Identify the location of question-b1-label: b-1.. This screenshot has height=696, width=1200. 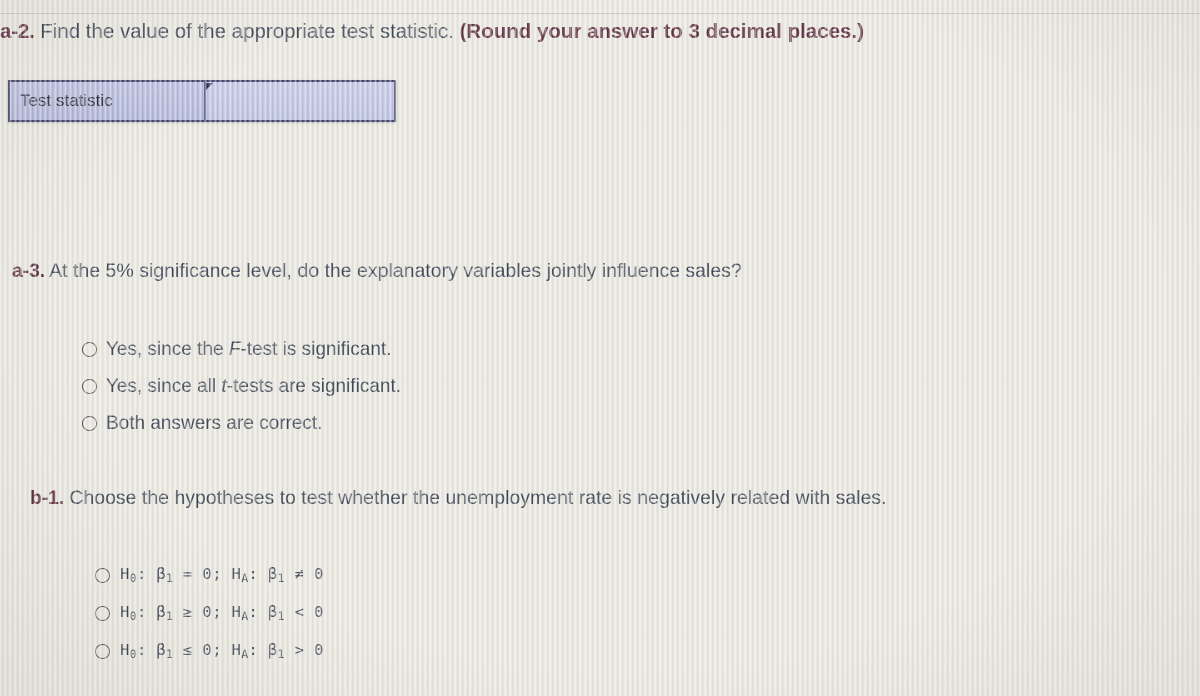
(47, 498).